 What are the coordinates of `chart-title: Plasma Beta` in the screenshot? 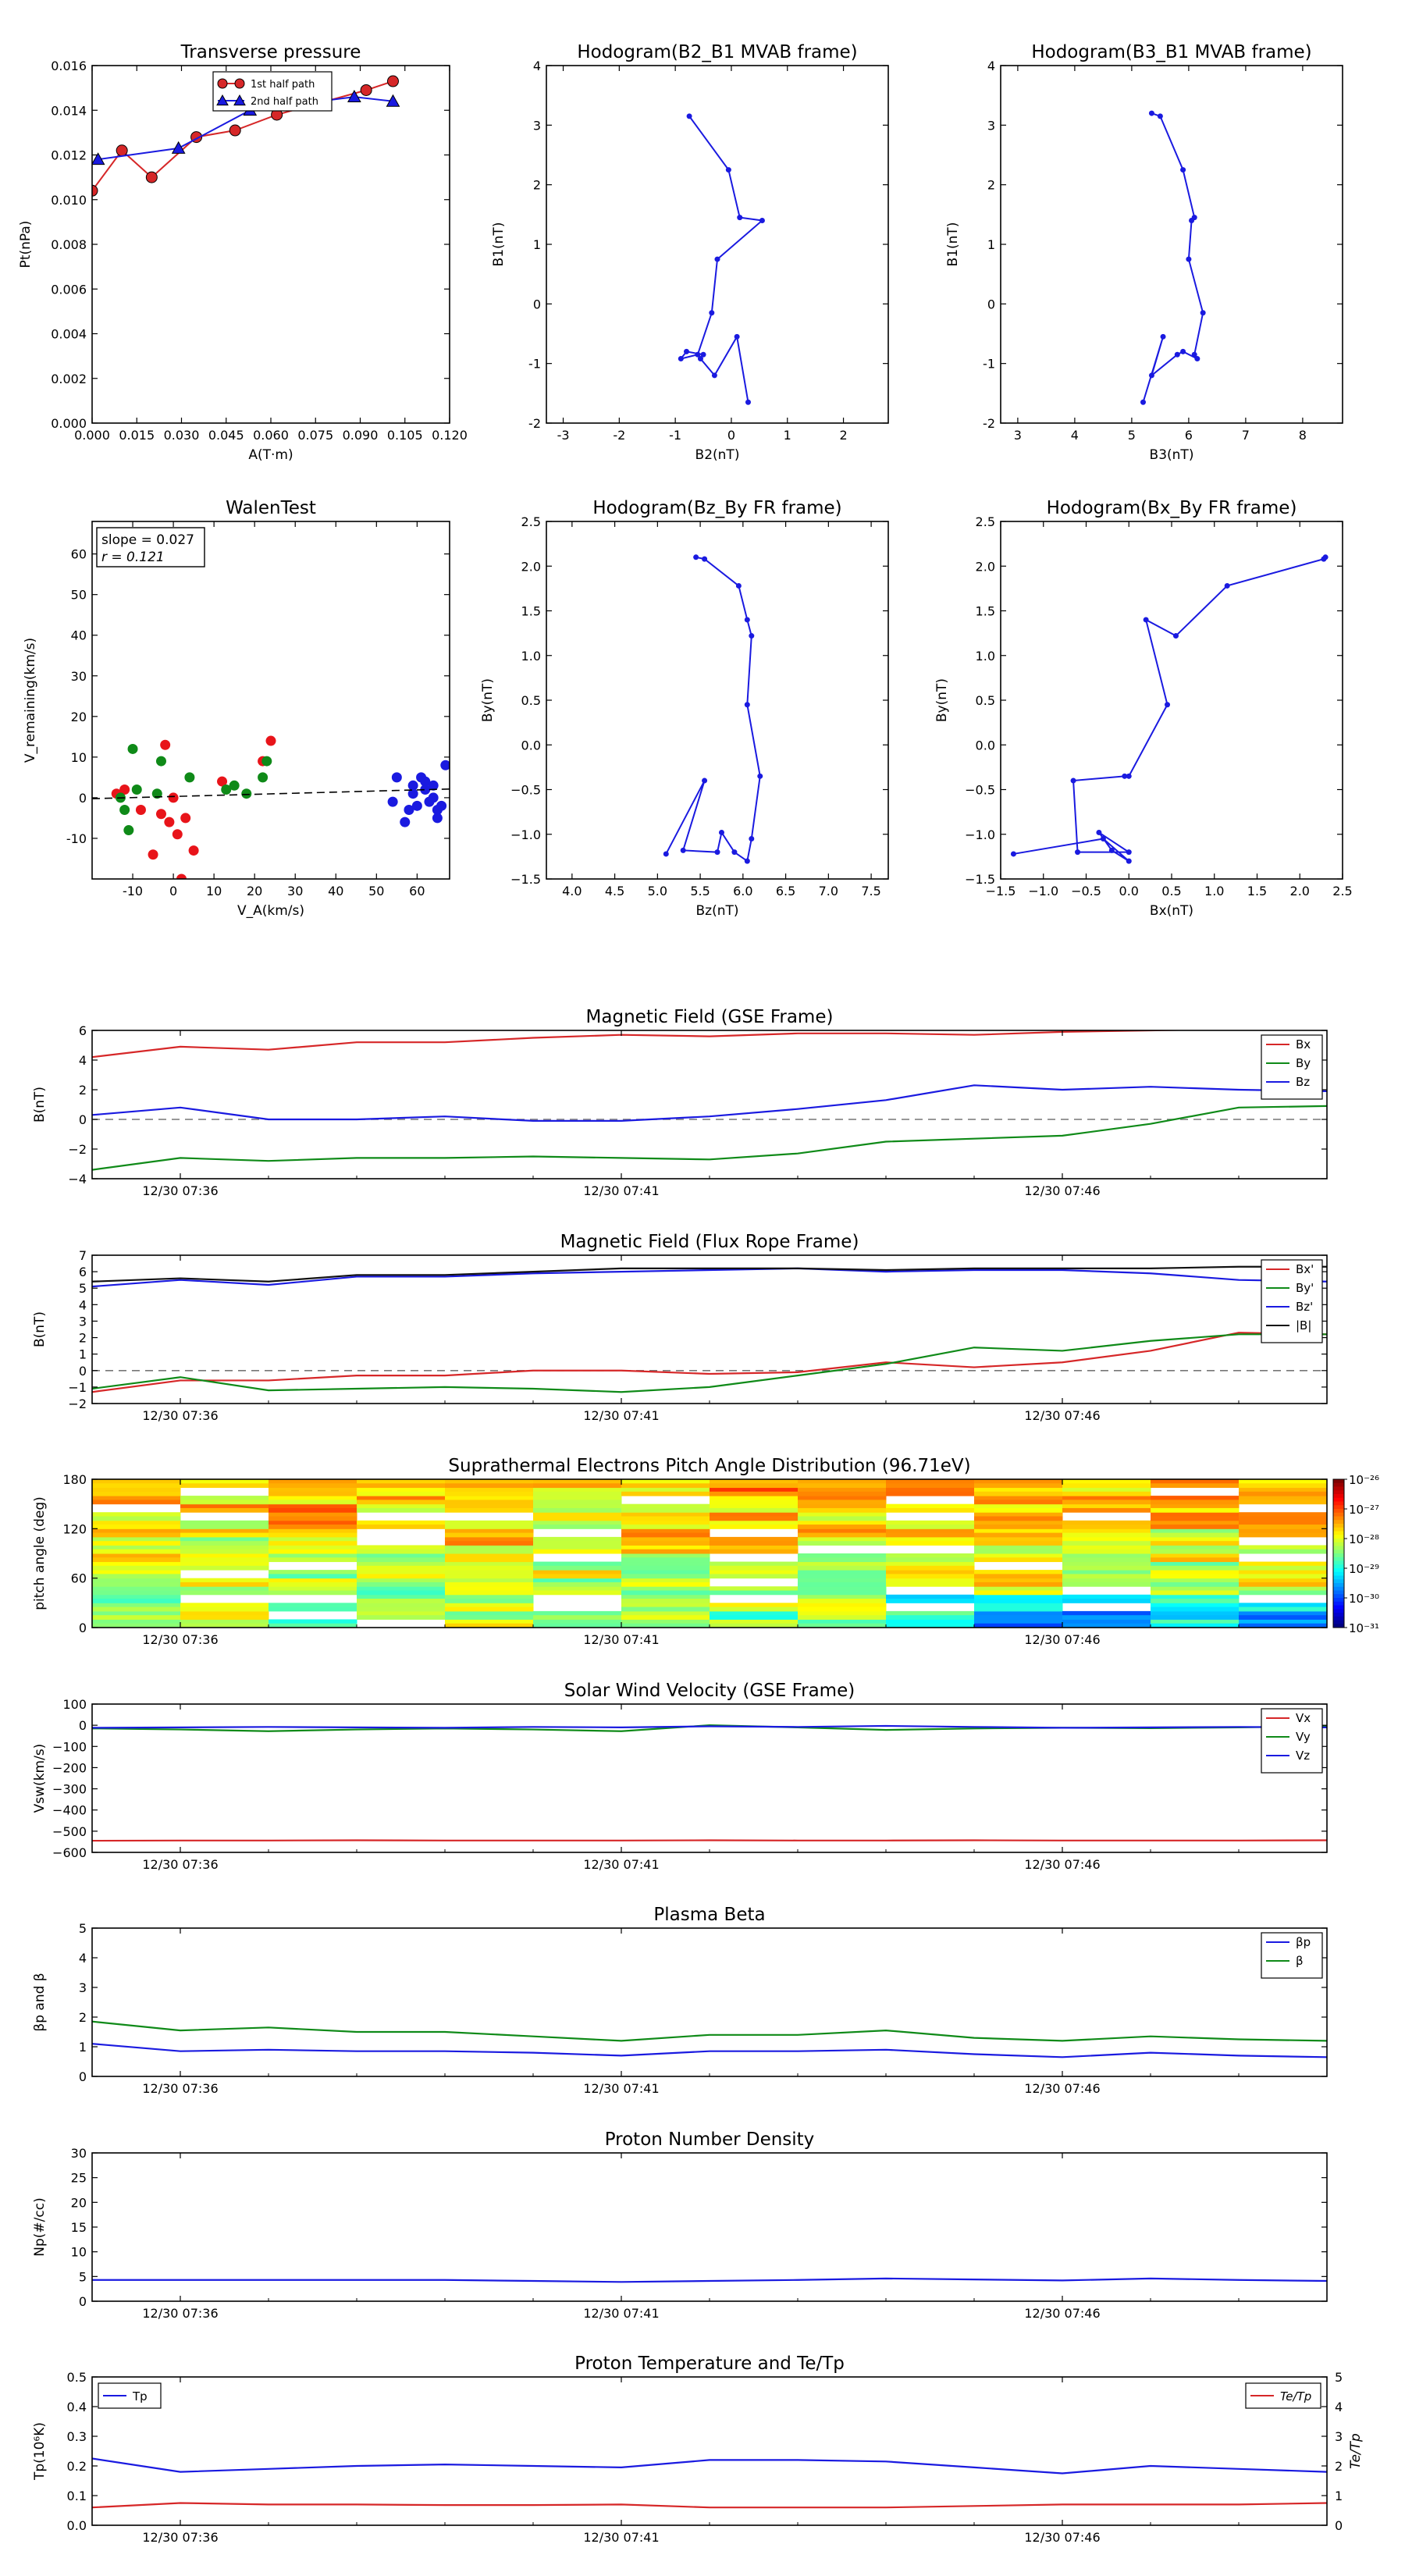 It's located at (709, 1915).